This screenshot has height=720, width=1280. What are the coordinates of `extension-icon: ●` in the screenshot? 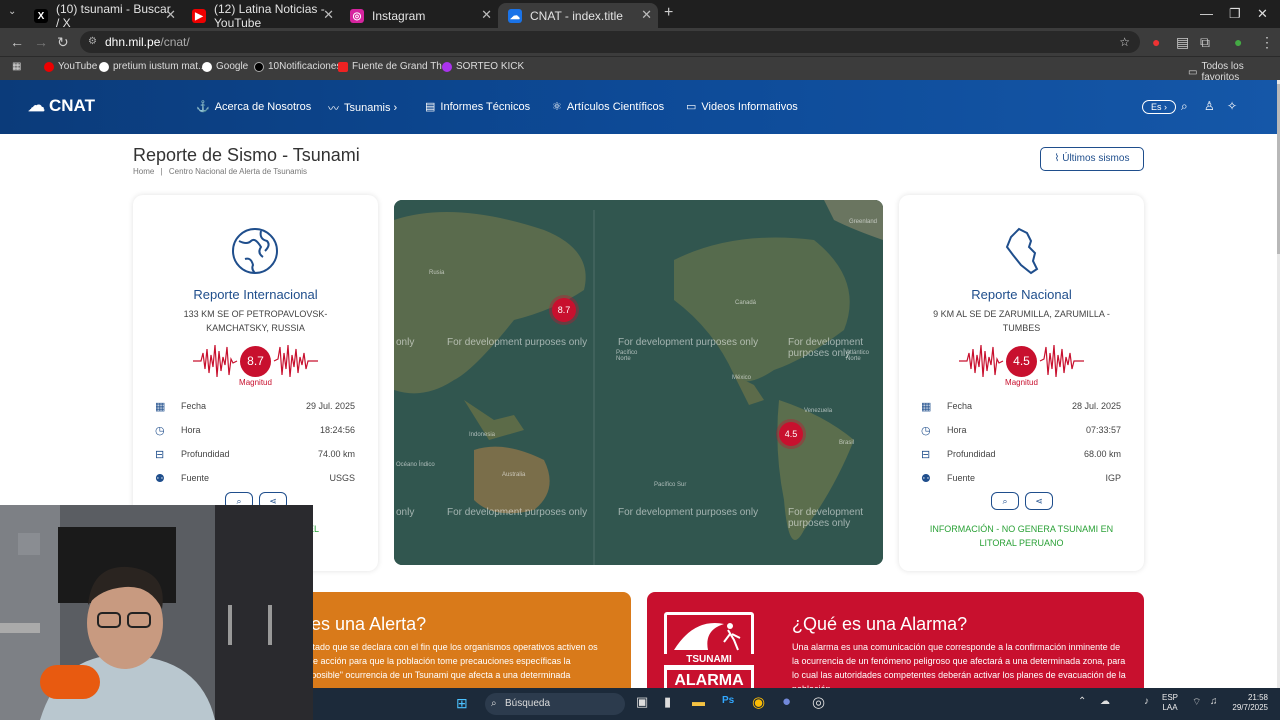 It's located at (1156, 42).